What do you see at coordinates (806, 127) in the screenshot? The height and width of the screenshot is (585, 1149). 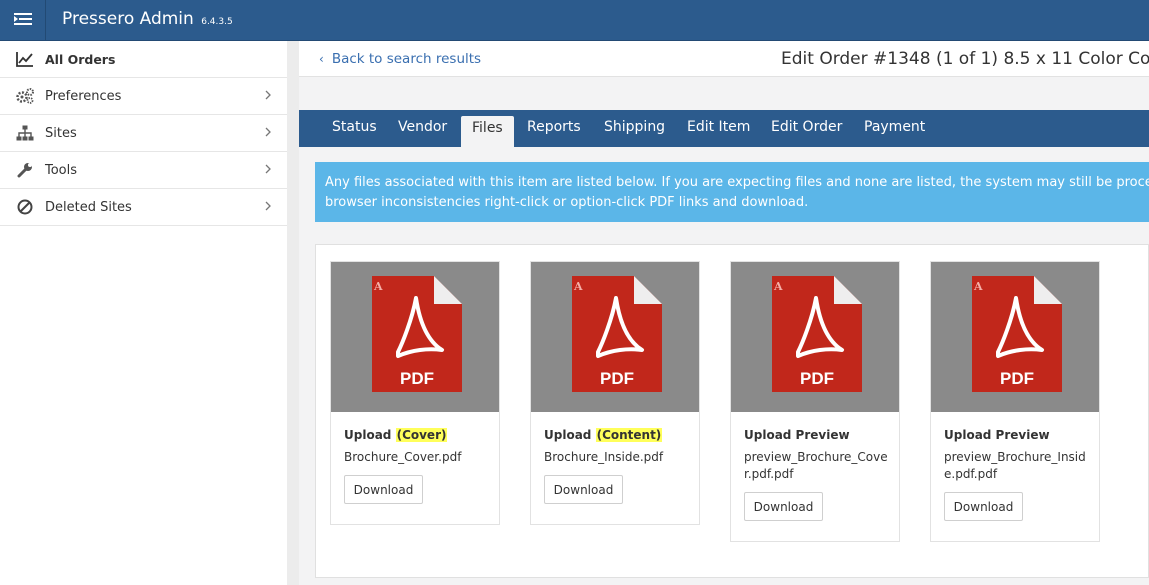 I see `tab-edit-order: Edit Order` at bounding box center [806, 127].